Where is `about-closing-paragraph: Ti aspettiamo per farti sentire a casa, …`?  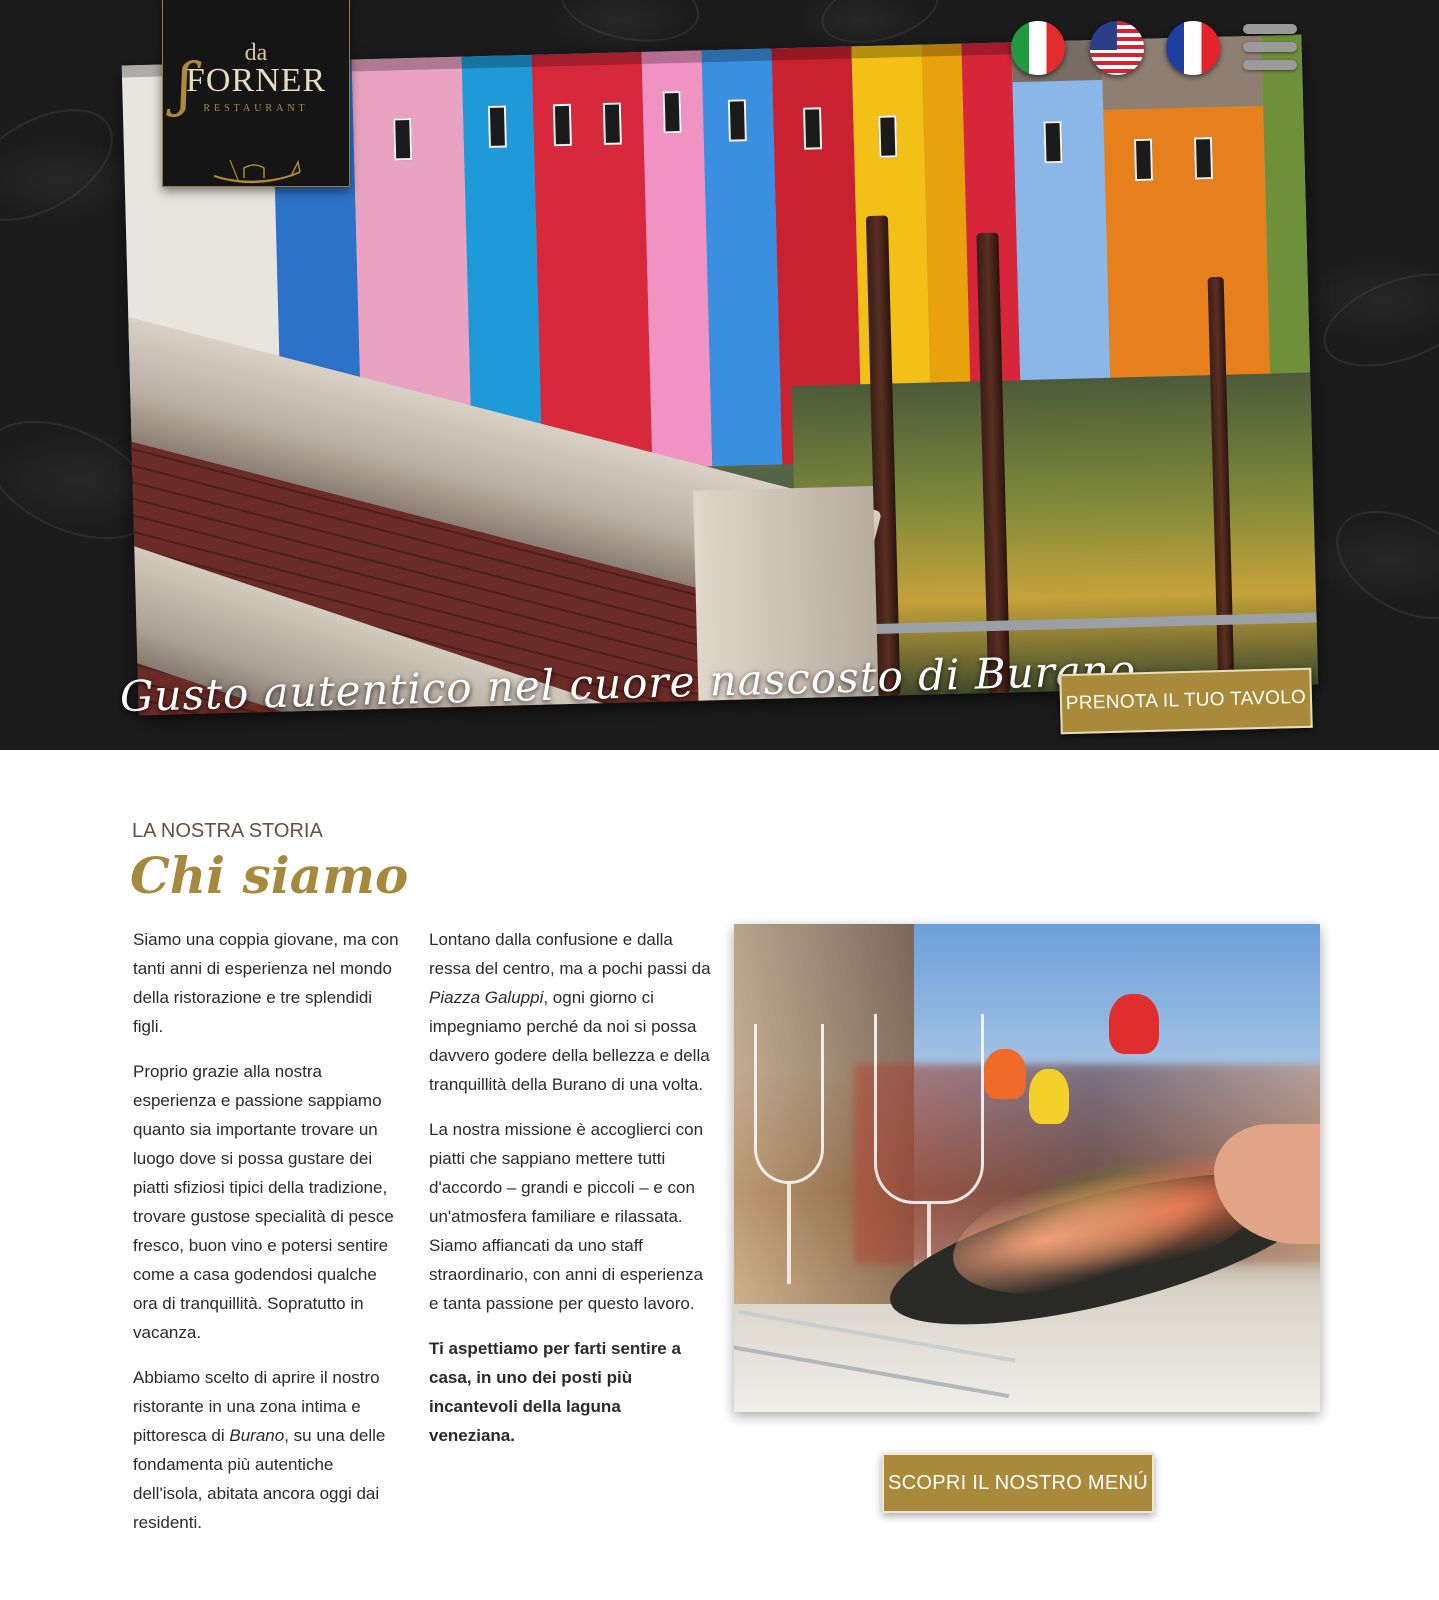 about-closing-paragraph: Ti aspettiamo per farti sentire a casa, … is located at coordinates (555, 1392).